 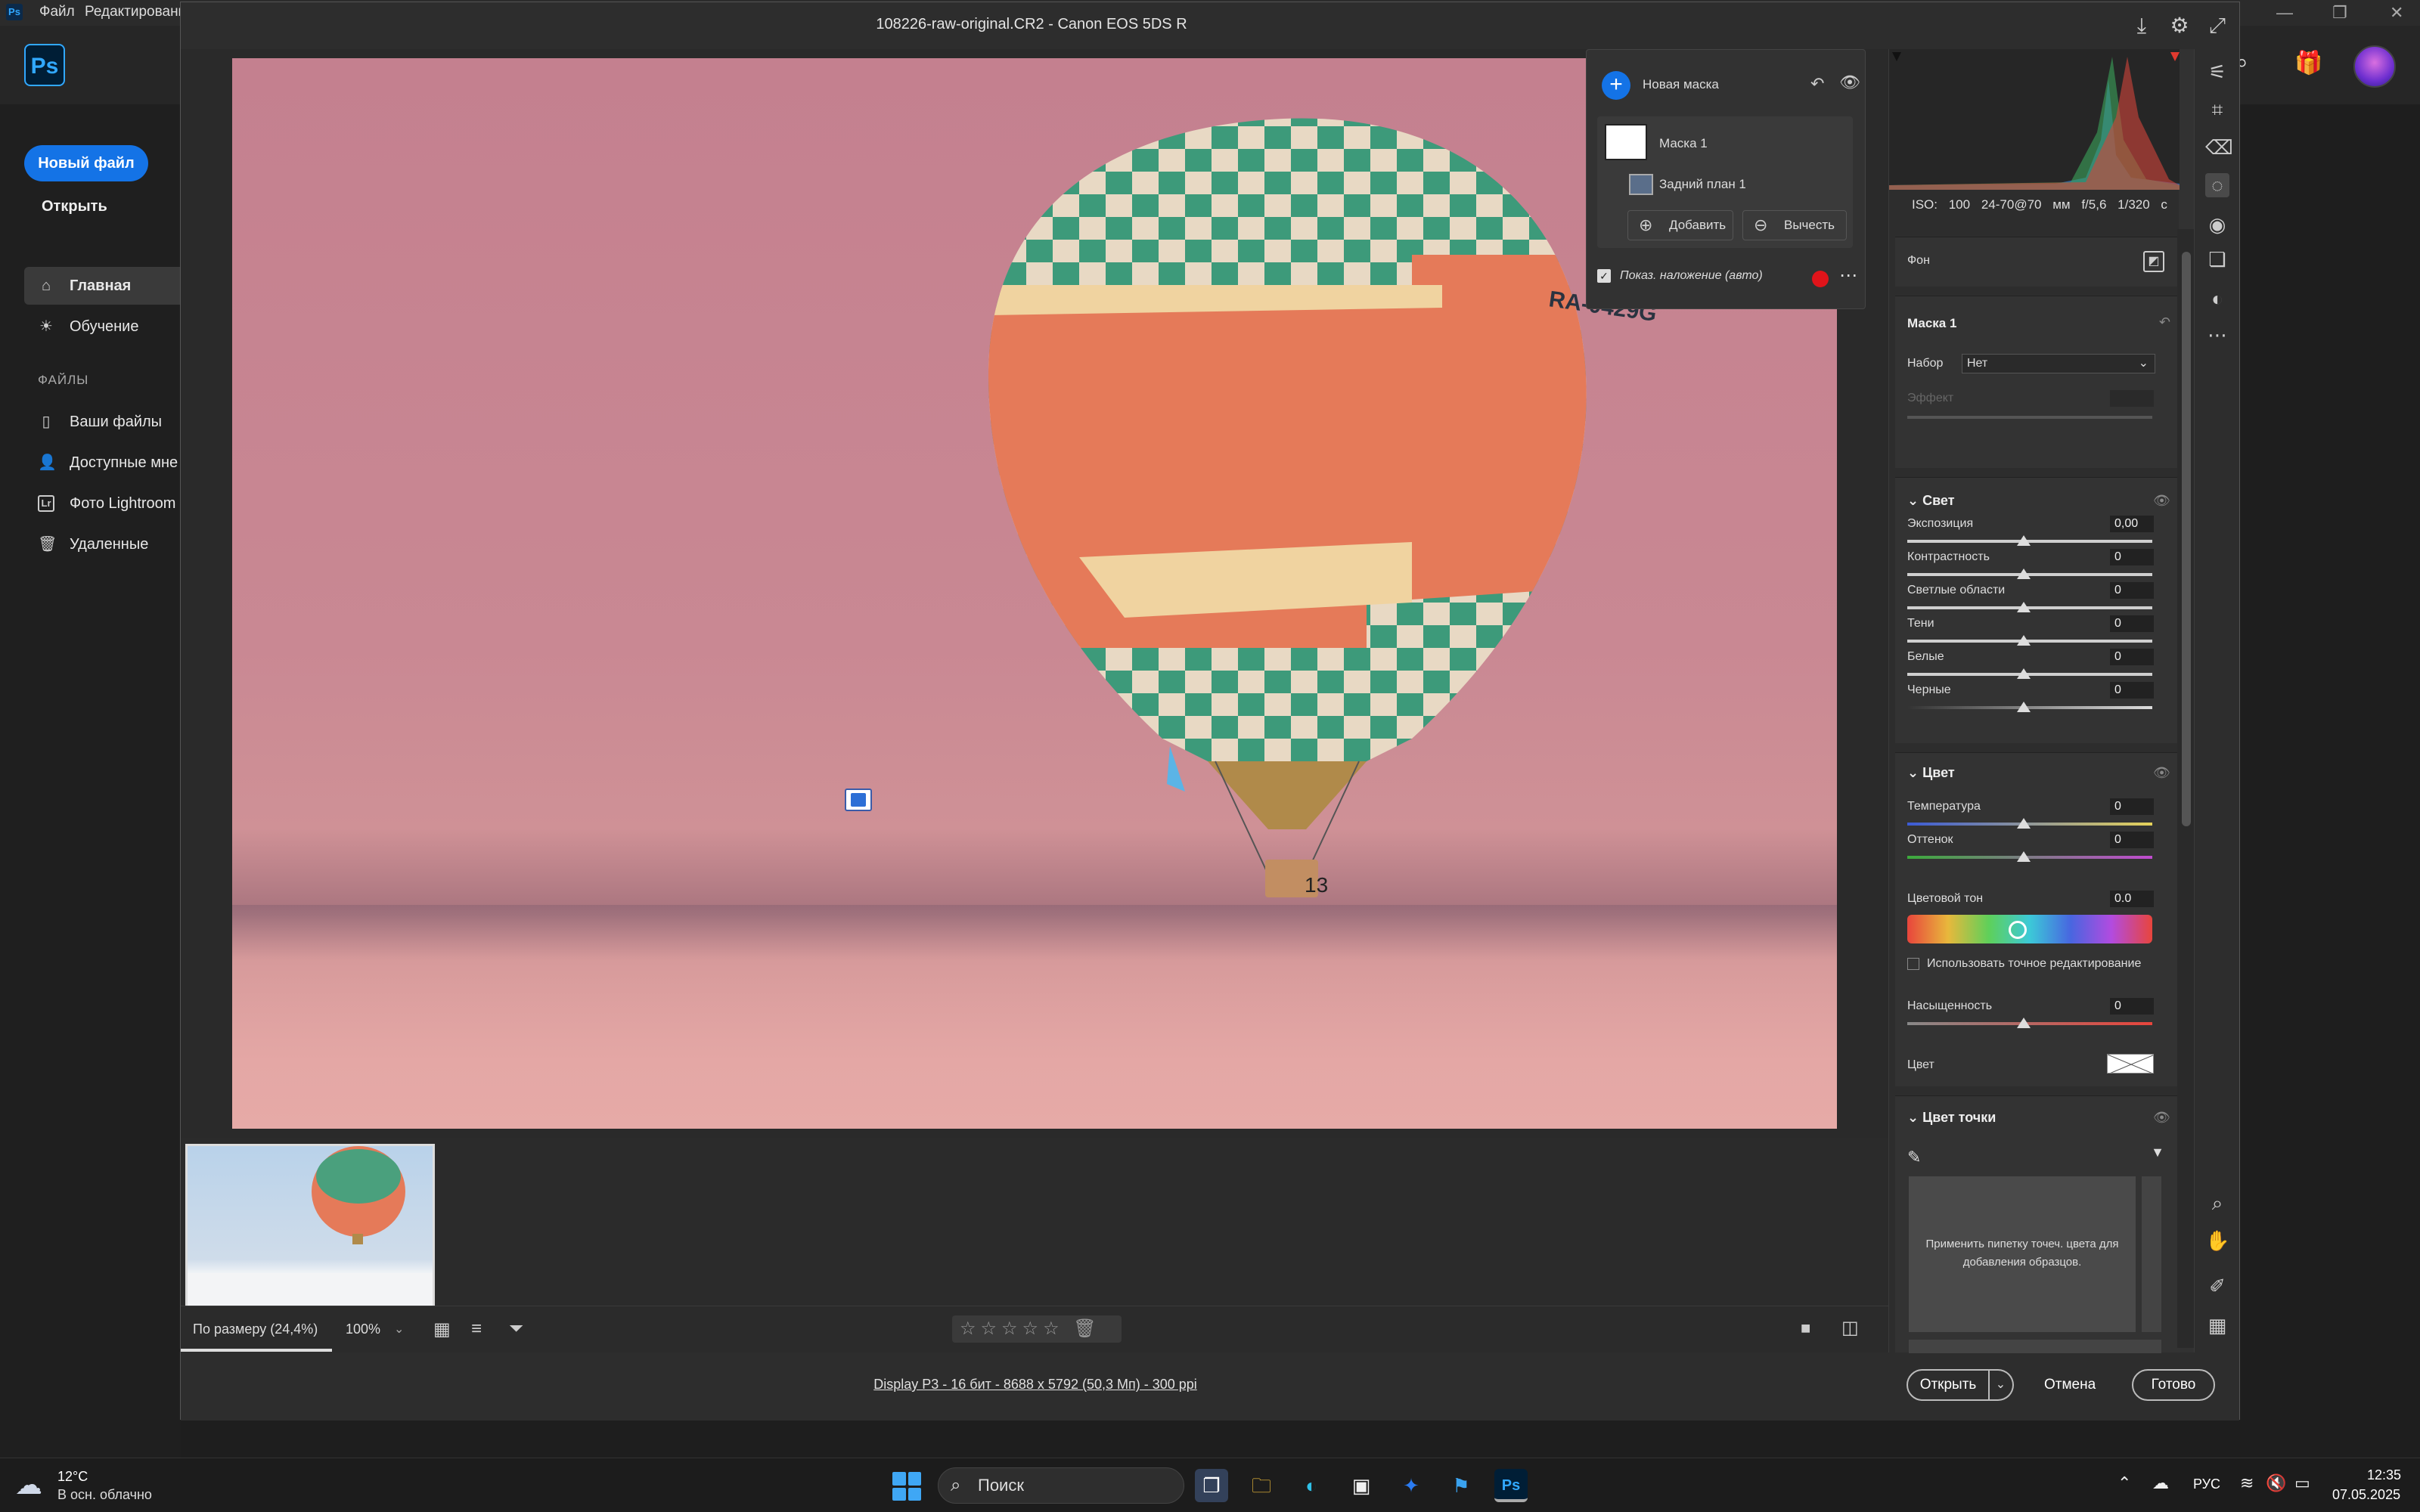 What do you see at coordinates (1931, 773) in the screenshot?
I see `color-section-toggle: ⌄ Цвет` at bounding box center [1931, 773].